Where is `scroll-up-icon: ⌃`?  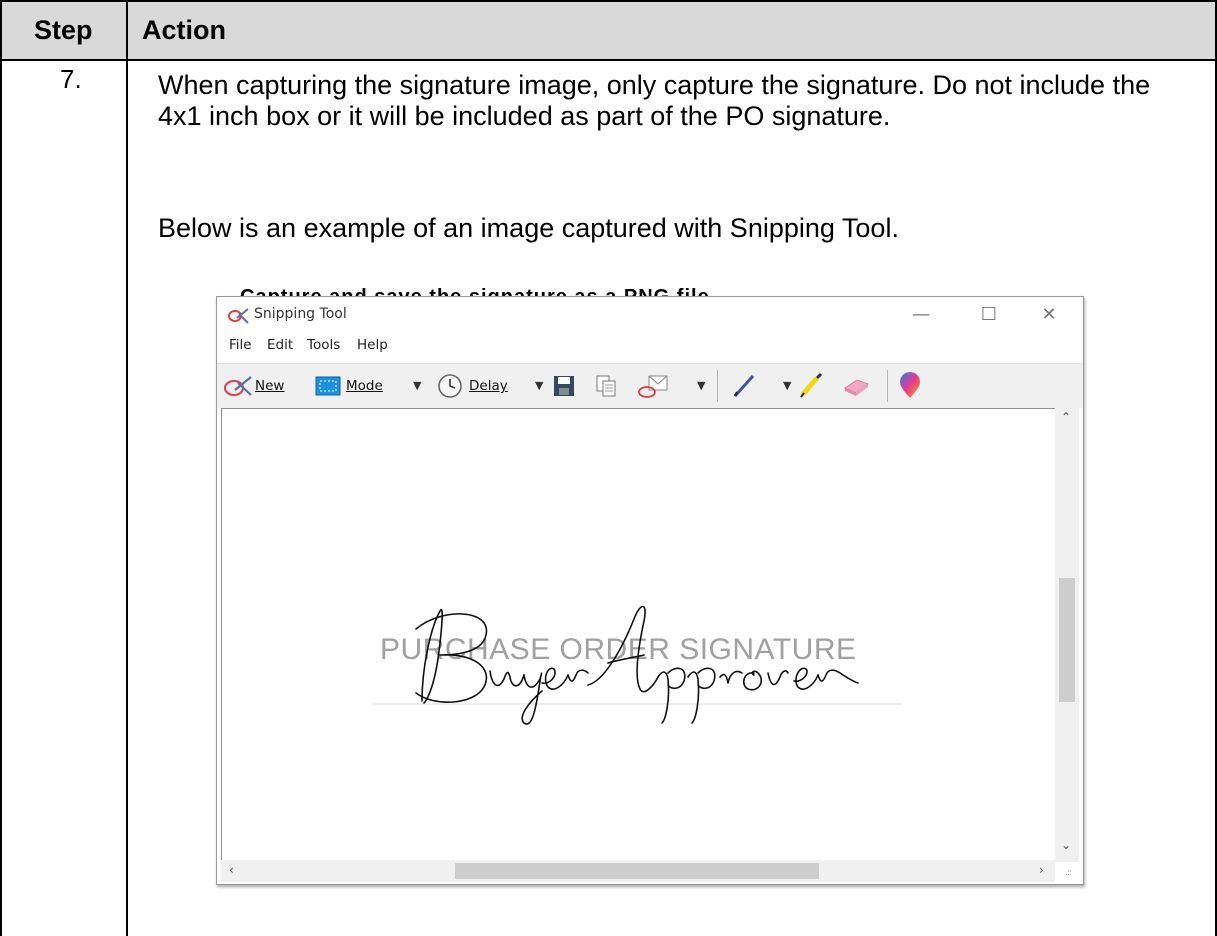
scroll-up-icon: ⌃ is located at coordinates (1066, 417).